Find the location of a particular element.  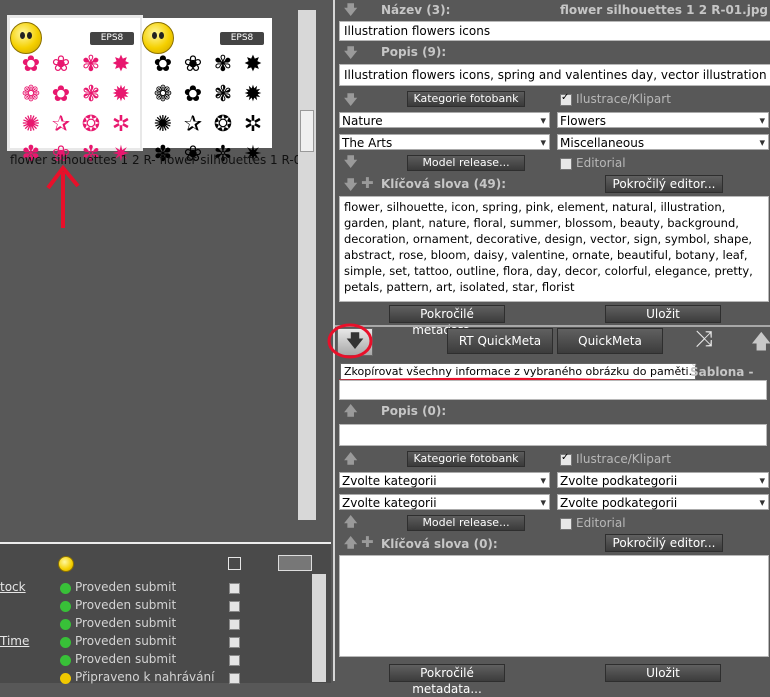

list-item: Time Proveden submit is located at coordinates (155, 643).